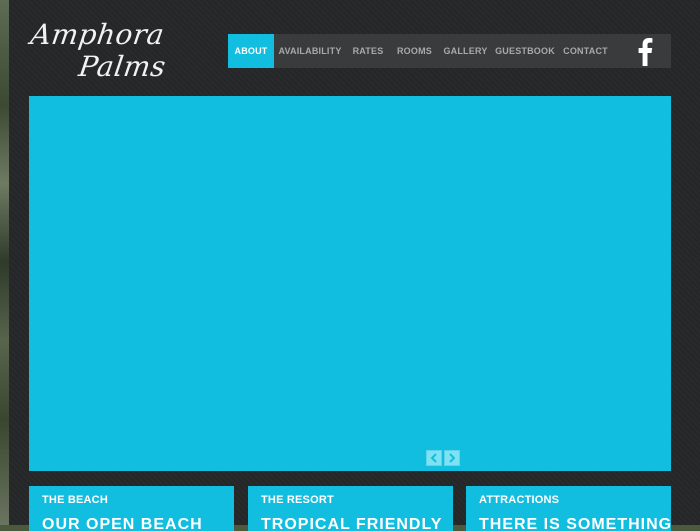 This screenshot has height=531, width=700. Describe the element at coordinates (443, 458) in the screenshot. I see `slider-controls` at that location.